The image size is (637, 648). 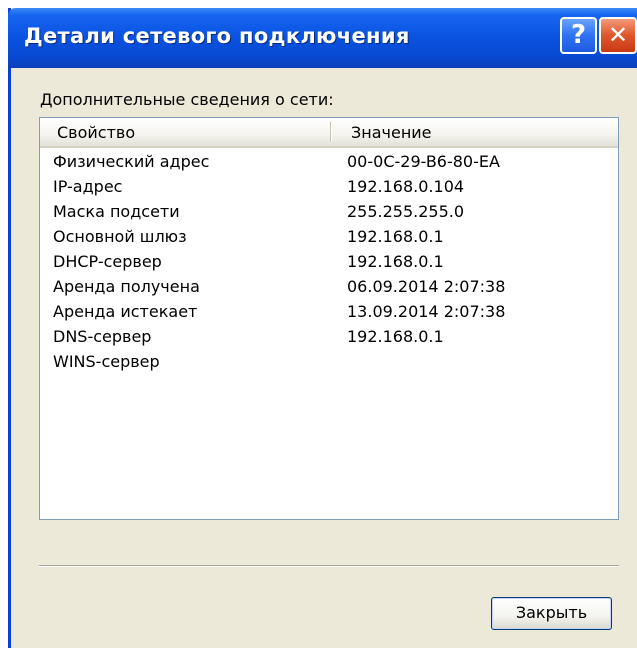 What do you see at coordinates (329, 566) in the screenshot?
I see `divider` at bounding box center [329, 566].